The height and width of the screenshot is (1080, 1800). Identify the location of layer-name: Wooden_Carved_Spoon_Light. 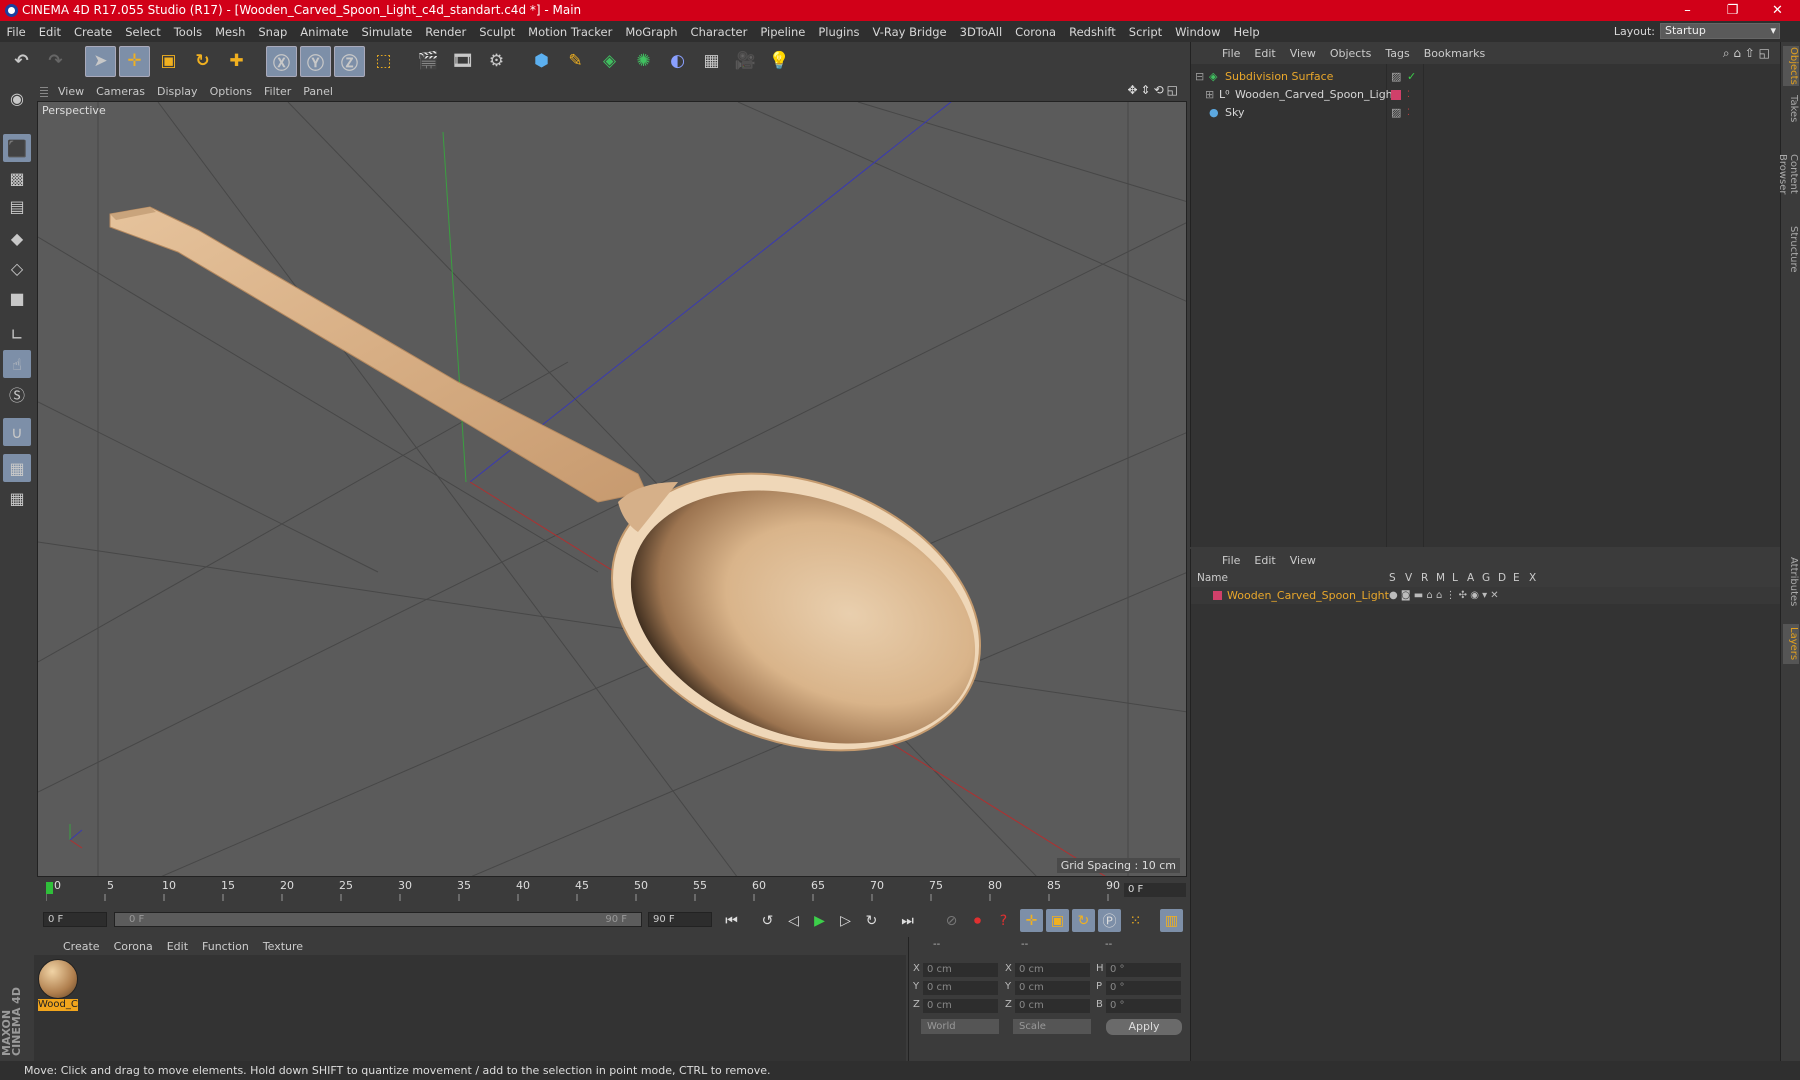
(1308, 595).